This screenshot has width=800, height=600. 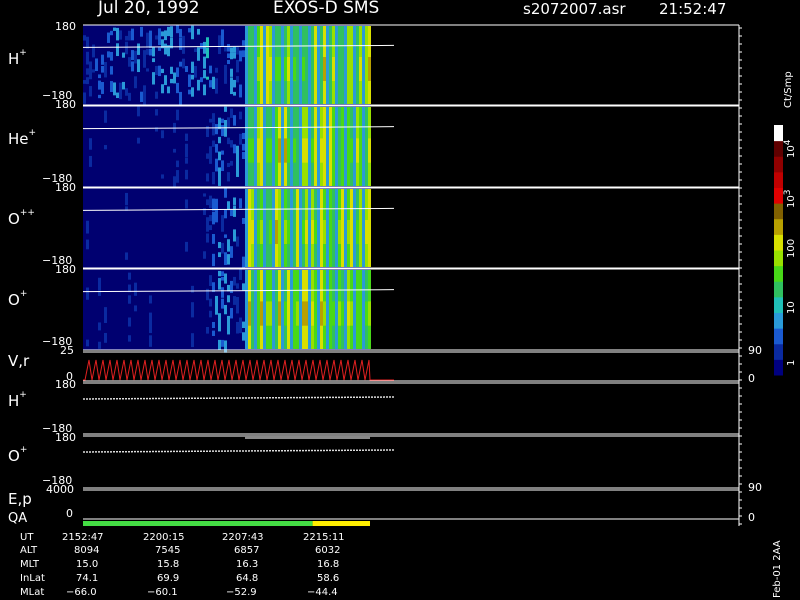 I want to click on orbit-value: 64.8, so click(x=247, y=578).